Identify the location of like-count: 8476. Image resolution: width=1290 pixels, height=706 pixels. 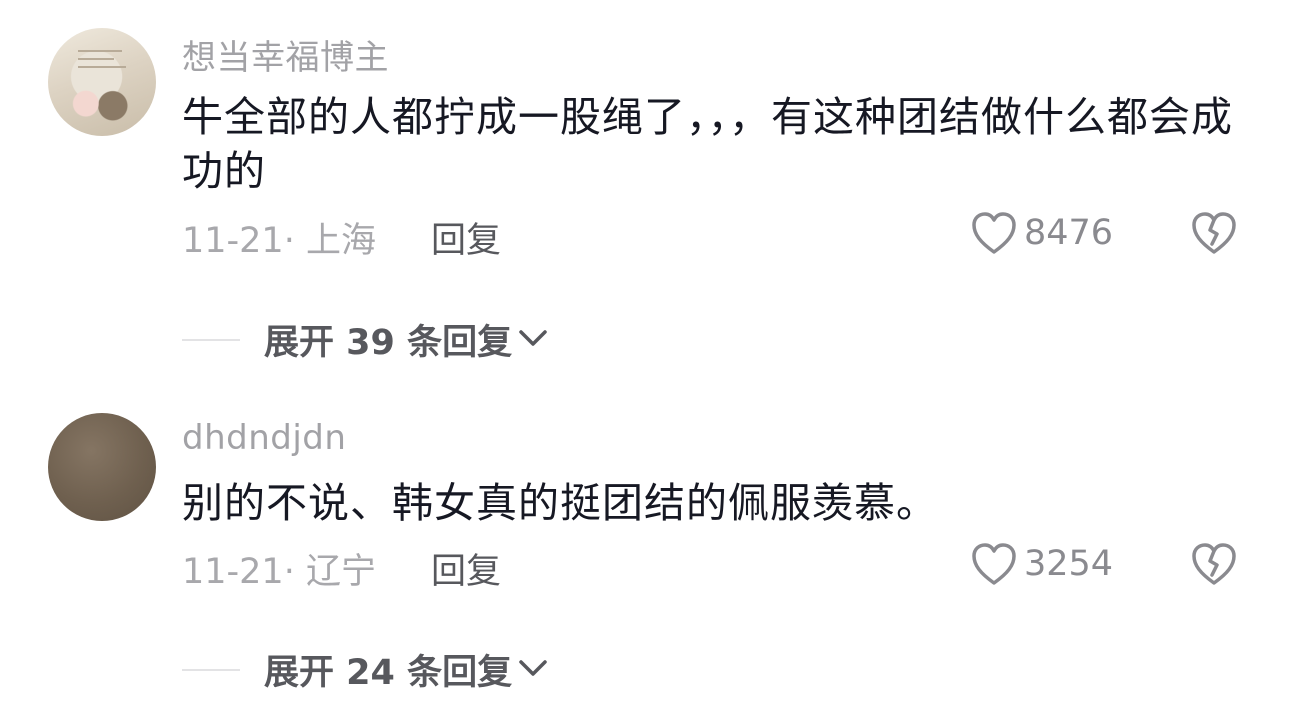
(1069, 233).